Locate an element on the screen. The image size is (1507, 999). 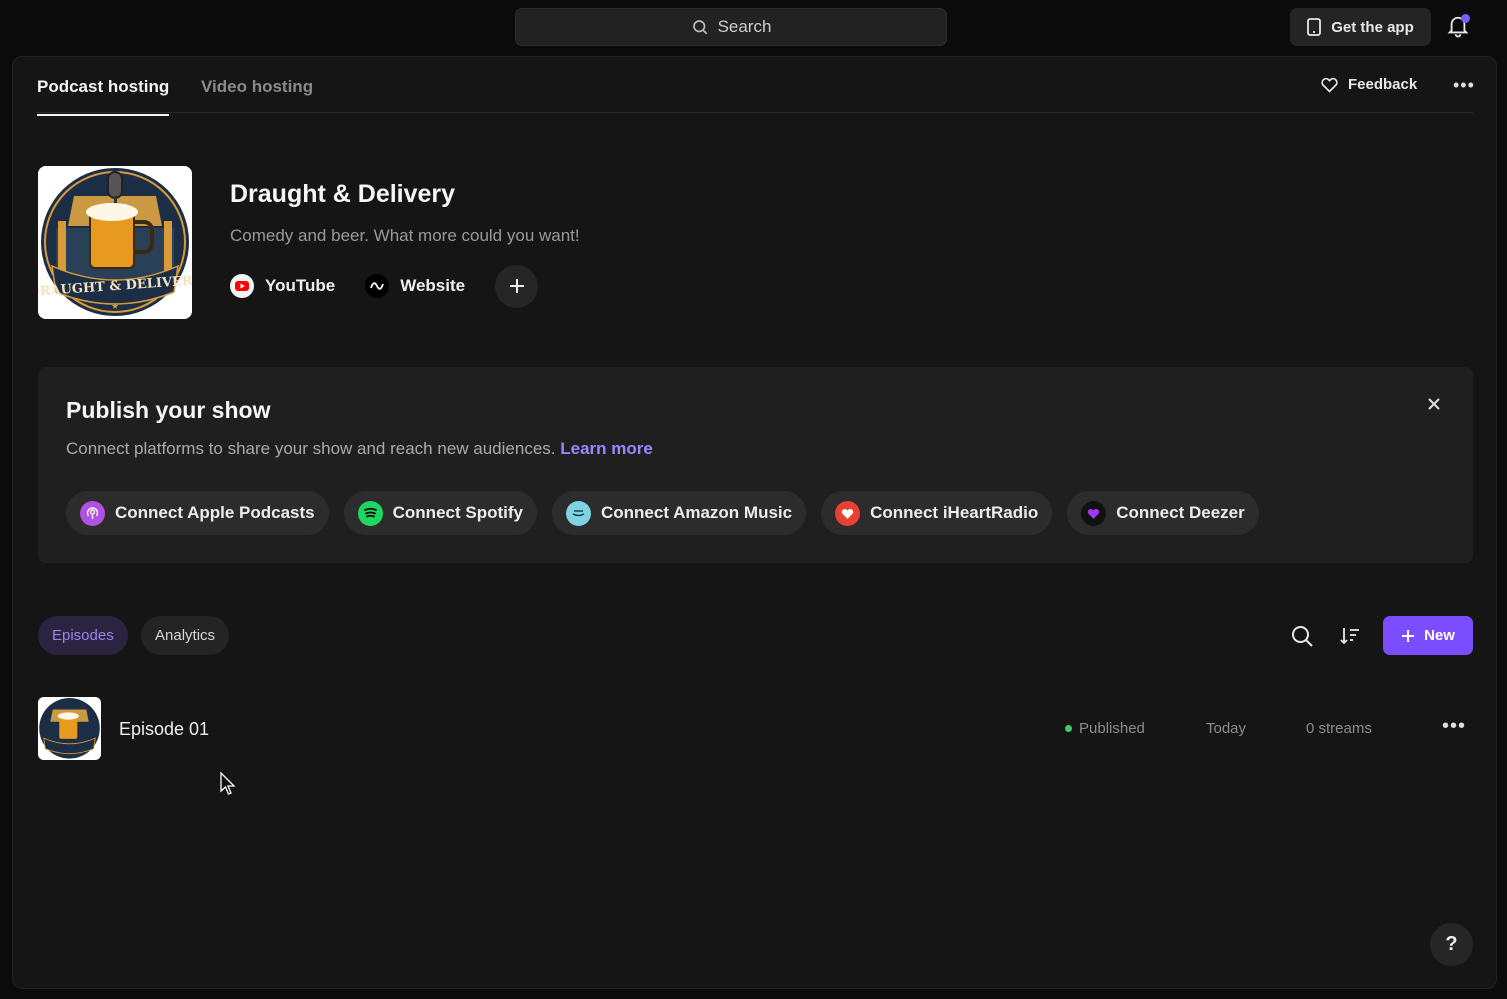
iheartradio-icon is located at coordinates (848, 513).